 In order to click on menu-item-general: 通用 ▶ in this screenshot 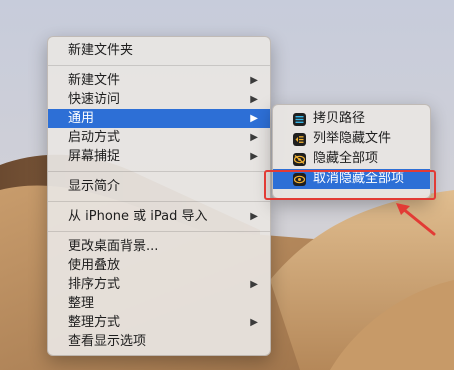, I will do `click(159, 118)`.